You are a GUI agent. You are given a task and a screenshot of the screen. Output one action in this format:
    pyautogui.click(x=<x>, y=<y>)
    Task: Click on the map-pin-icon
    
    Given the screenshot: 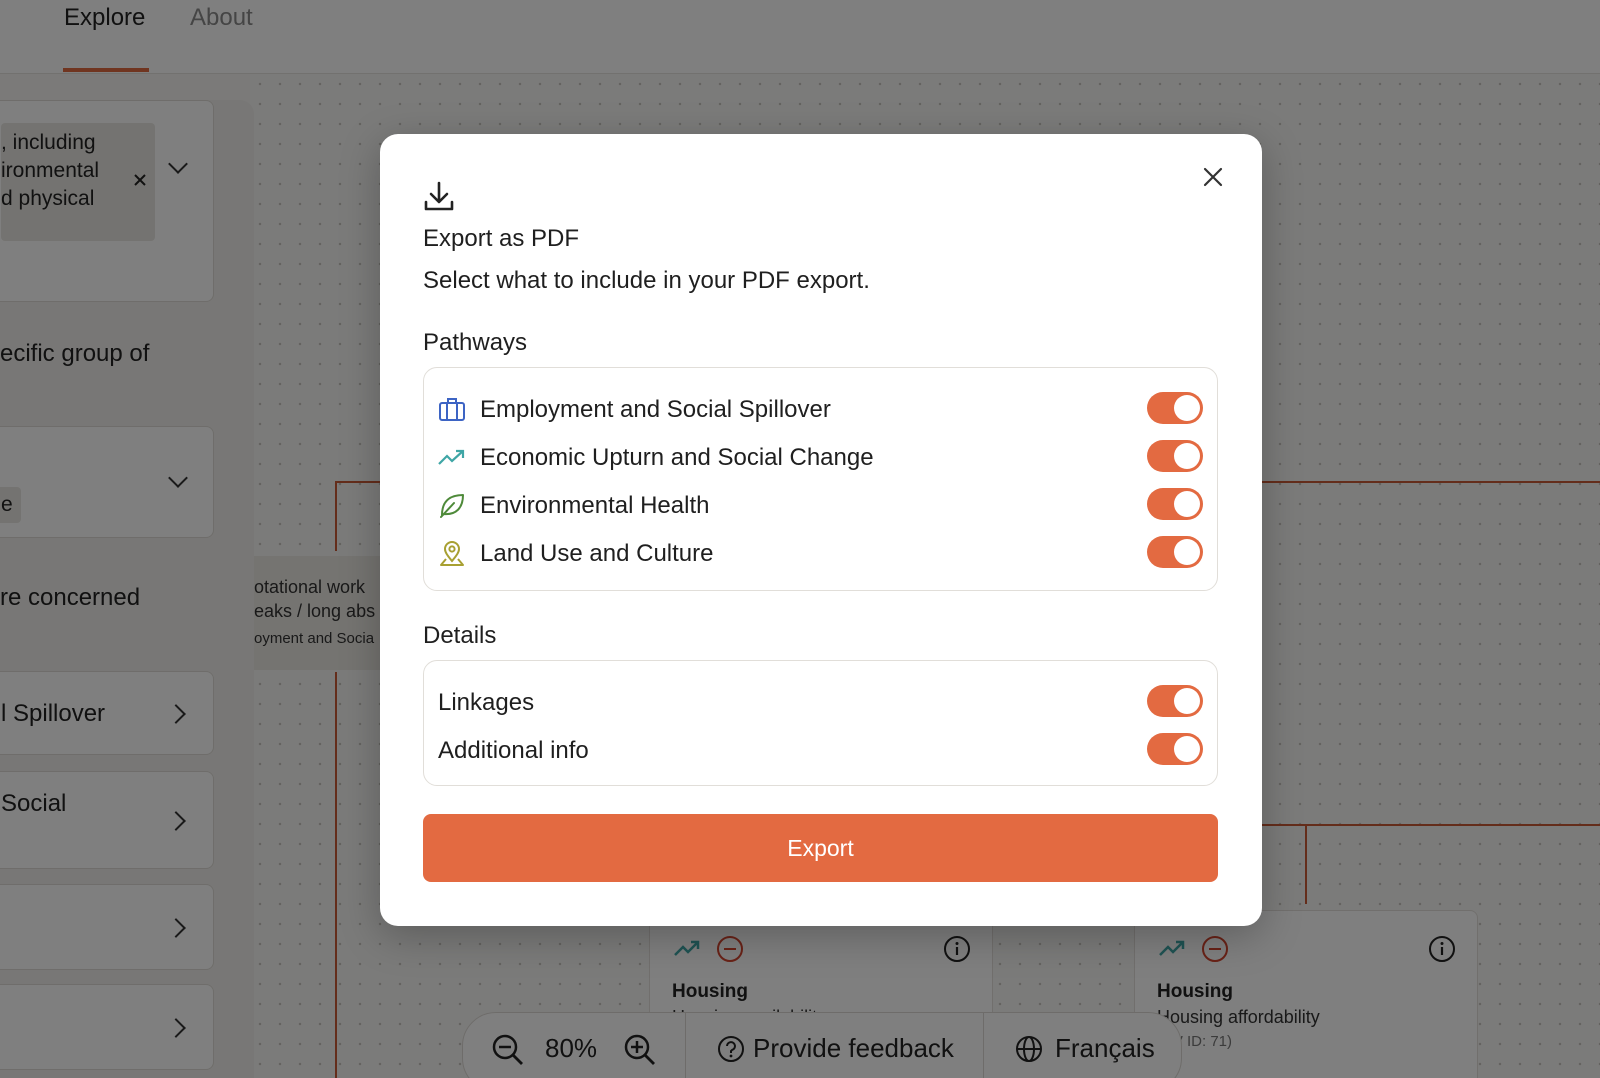 What is the action you would take?
    pyautogui.click(x=452, y=553)
    